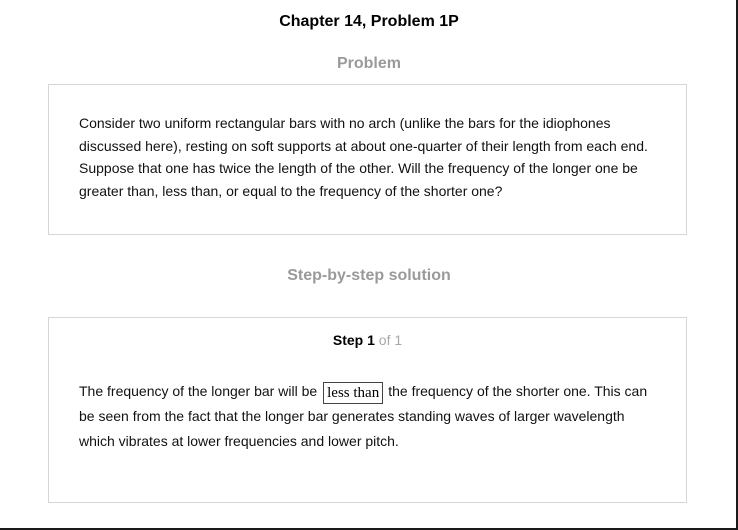 This screenshot has width=738, height=530. I want to click on solution-heading: Step-by-step solution, so click(369, 275).